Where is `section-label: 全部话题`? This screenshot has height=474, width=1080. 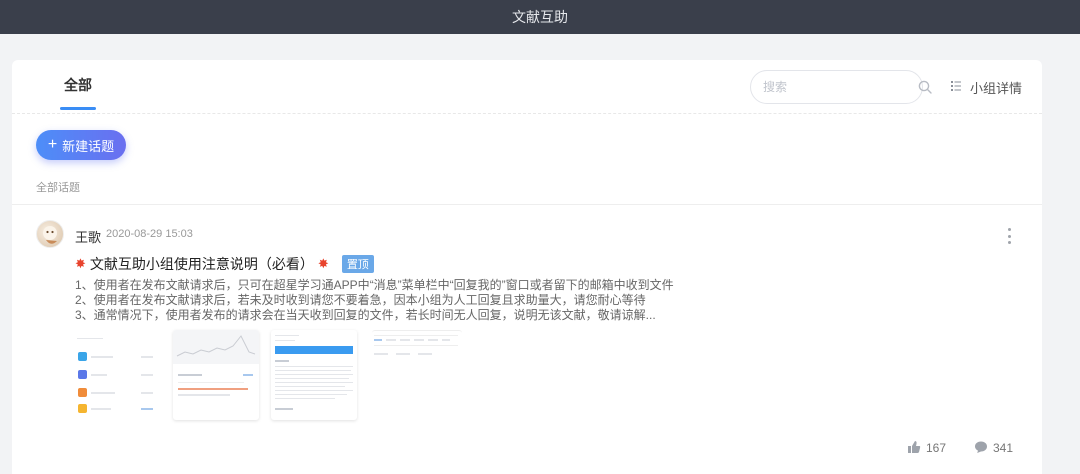
section-label: 全部话题 is located at coordinates (58, 188).